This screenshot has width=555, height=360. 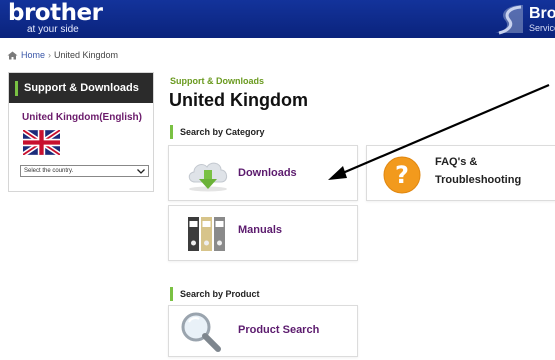 I want to click on cloud-download-icon, so click(x=208, y=177).